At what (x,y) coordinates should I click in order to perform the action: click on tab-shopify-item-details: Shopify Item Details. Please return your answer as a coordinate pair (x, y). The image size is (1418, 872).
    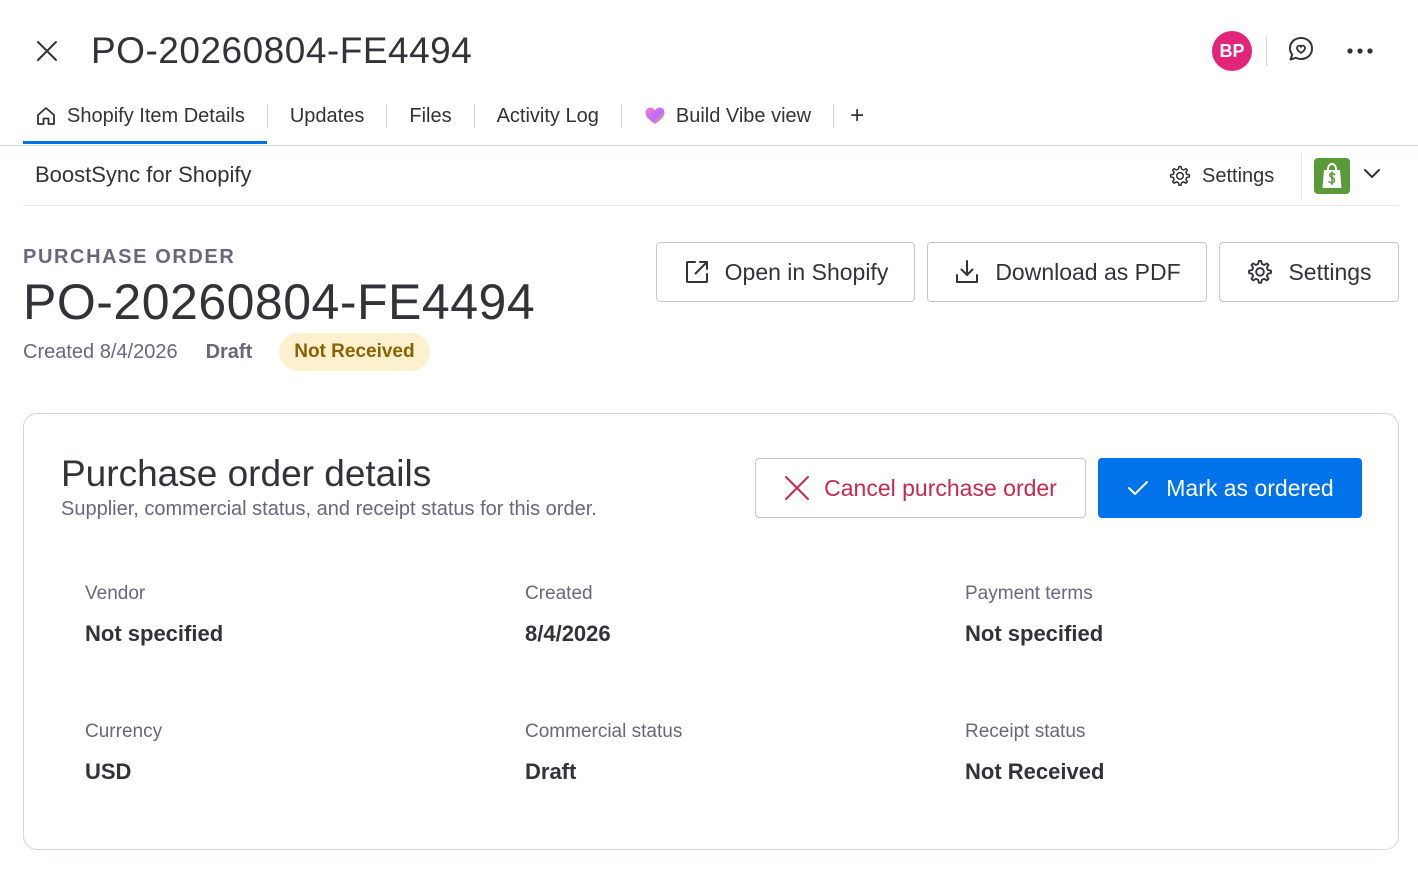
    Looking at the image, I should click on (145, 120).